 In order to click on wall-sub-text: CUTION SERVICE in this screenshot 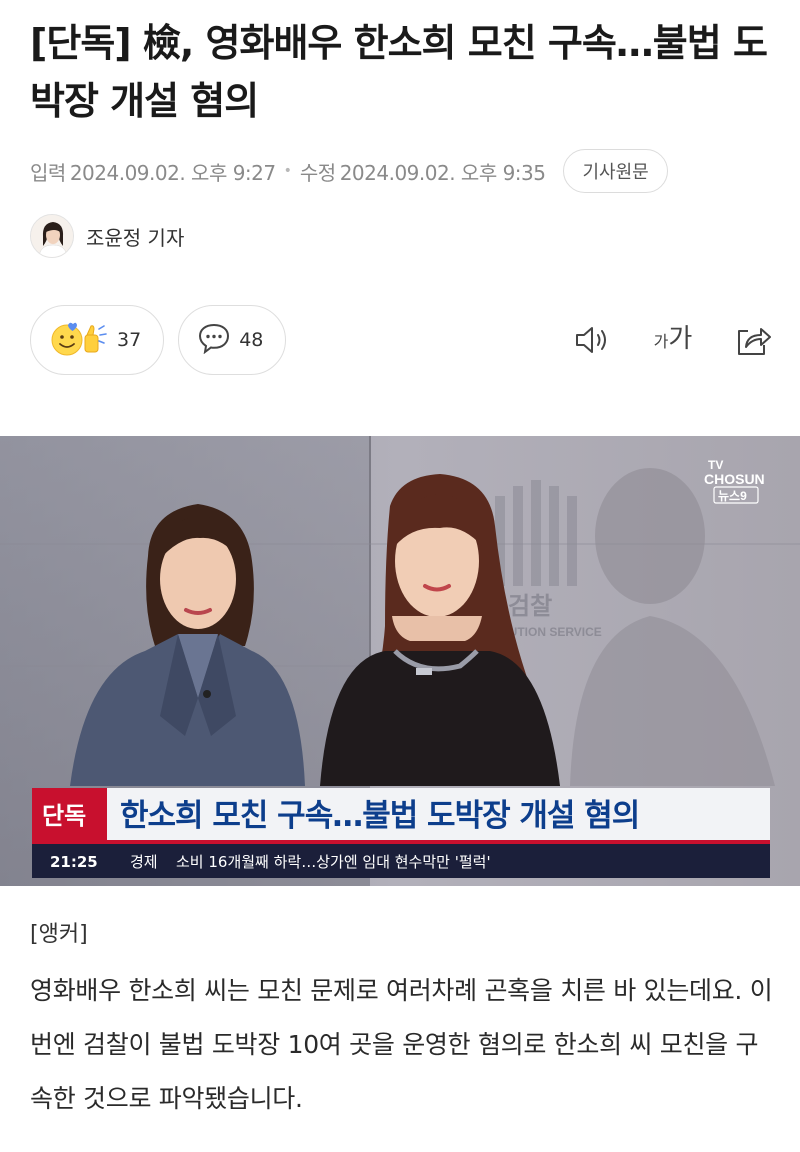, I will do `click(551, 632)`.